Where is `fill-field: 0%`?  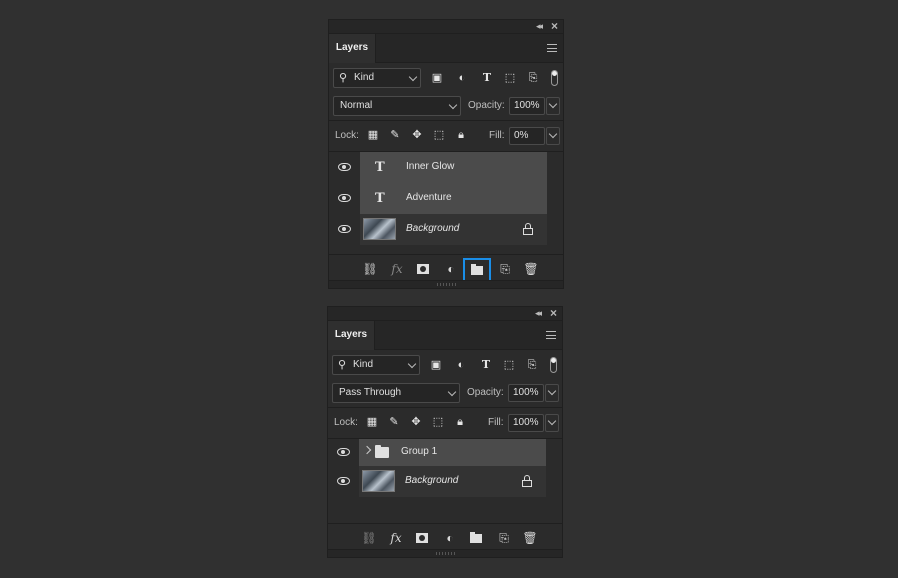
fill-field: 0% is located at coordinates (527, 136).